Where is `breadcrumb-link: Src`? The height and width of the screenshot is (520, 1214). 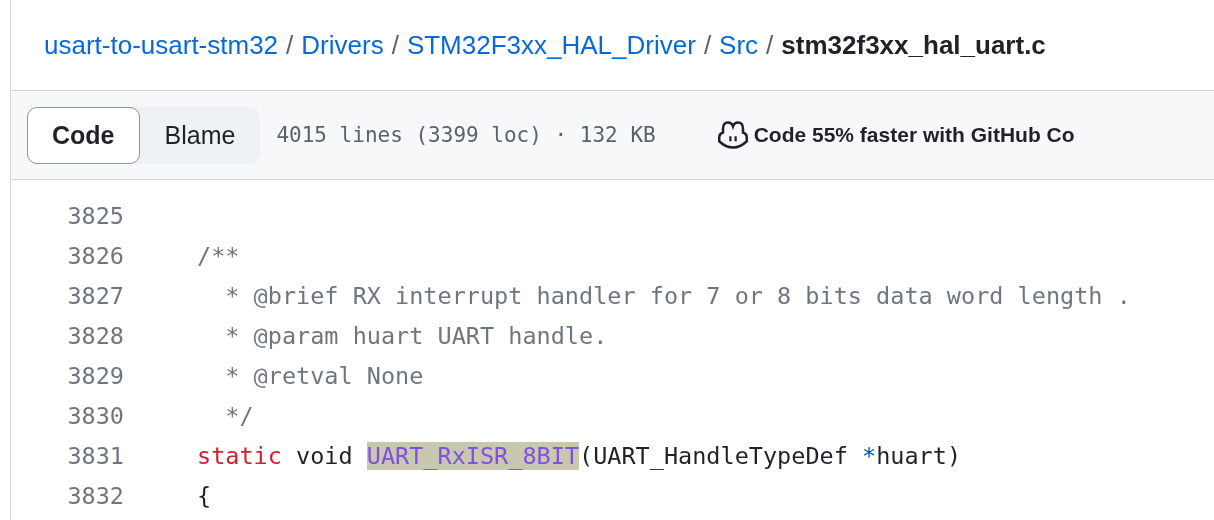
breadcrumb-link: Src is located at coordinates (739, 45).